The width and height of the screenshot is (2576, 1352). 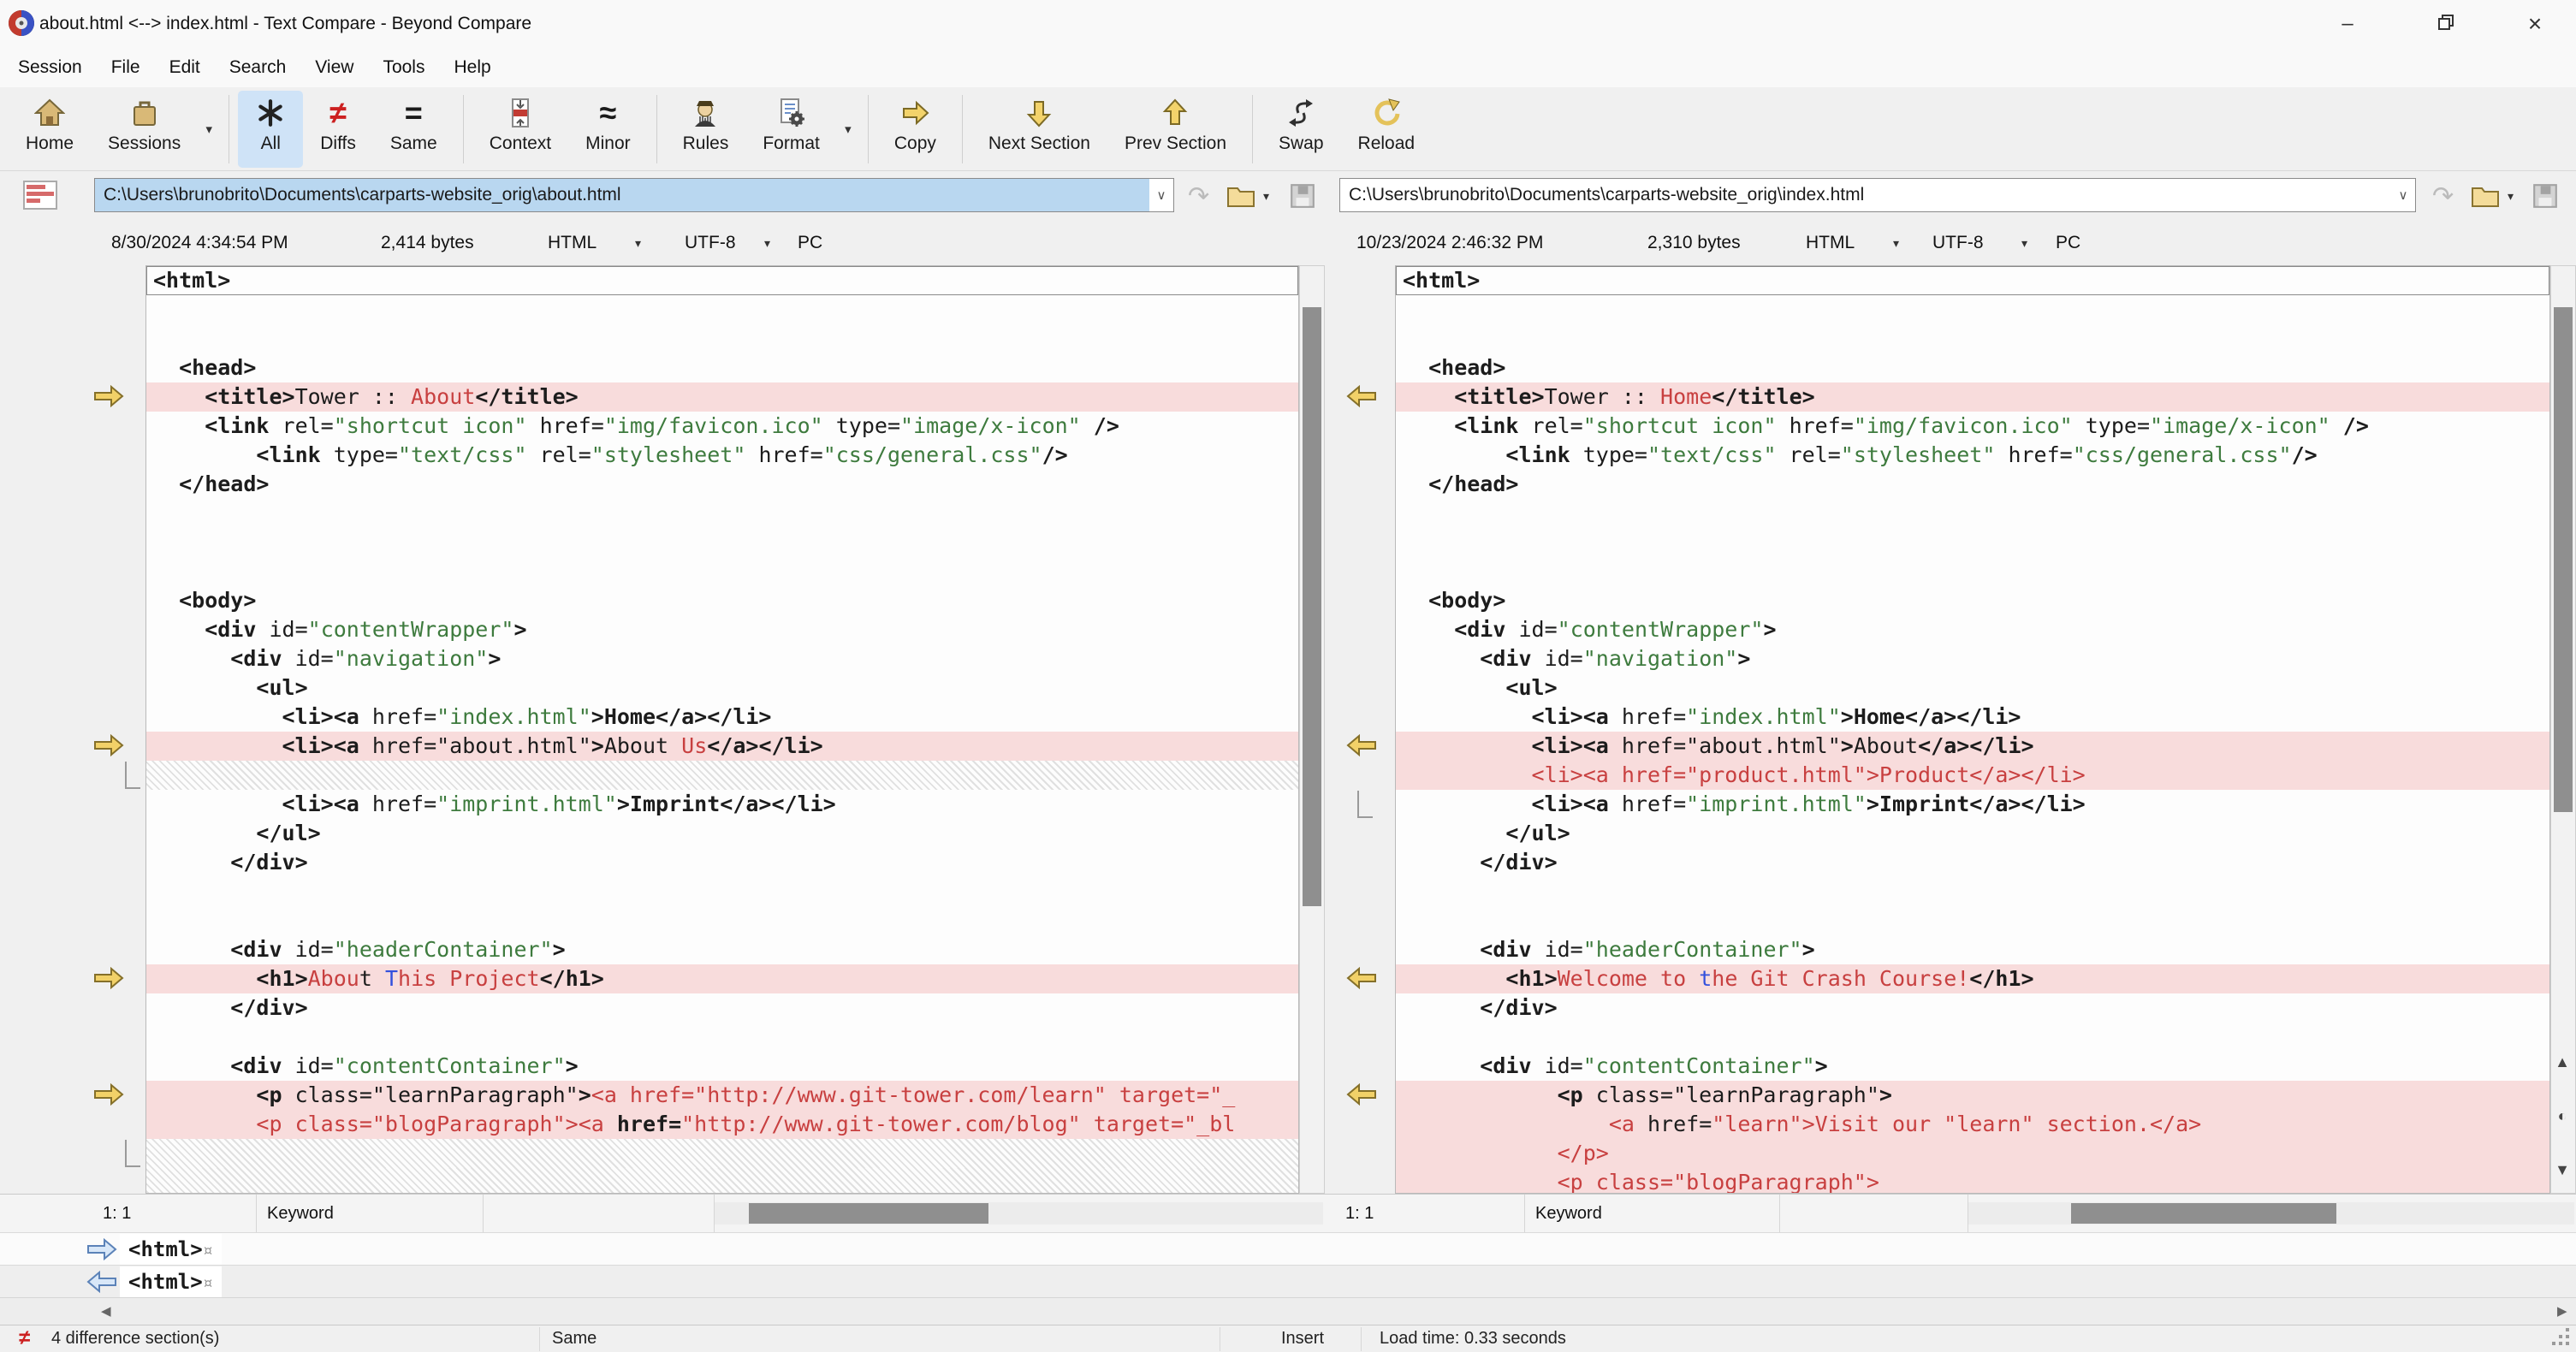 What do you see at coordinates (767, 243) in the screenshot?
I see `left-encoding-dropdown-icon: ▾` at bounding box center [767, 243].